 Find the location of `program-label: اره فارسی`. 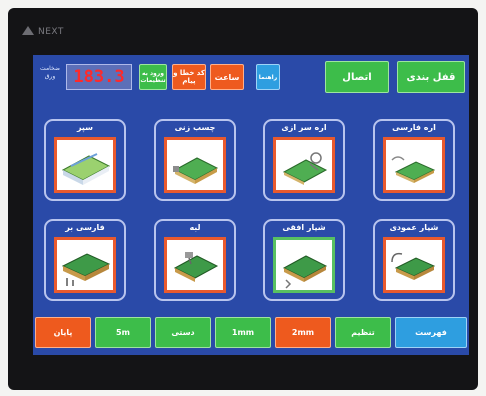

program-label: اره فارسی is located at coordinates (414, 127).